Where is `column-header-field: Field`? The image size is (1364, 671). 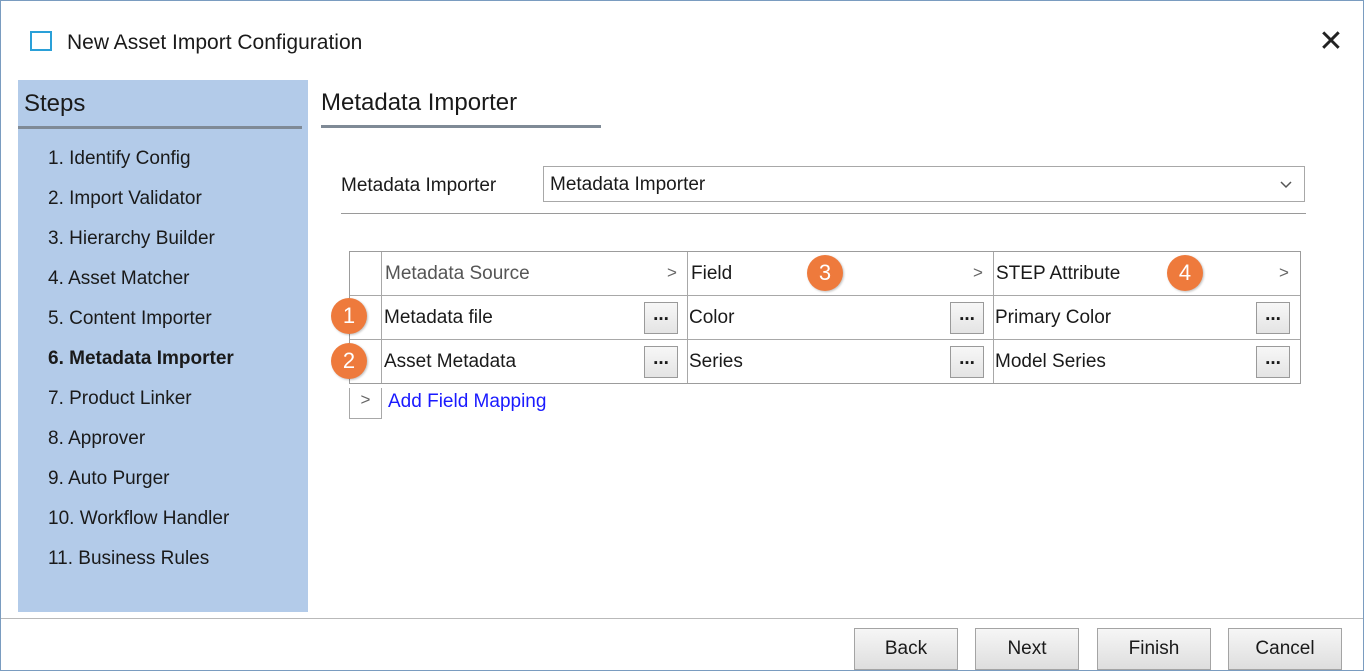 column-header-field: Field is located at coordinates (711, 274).